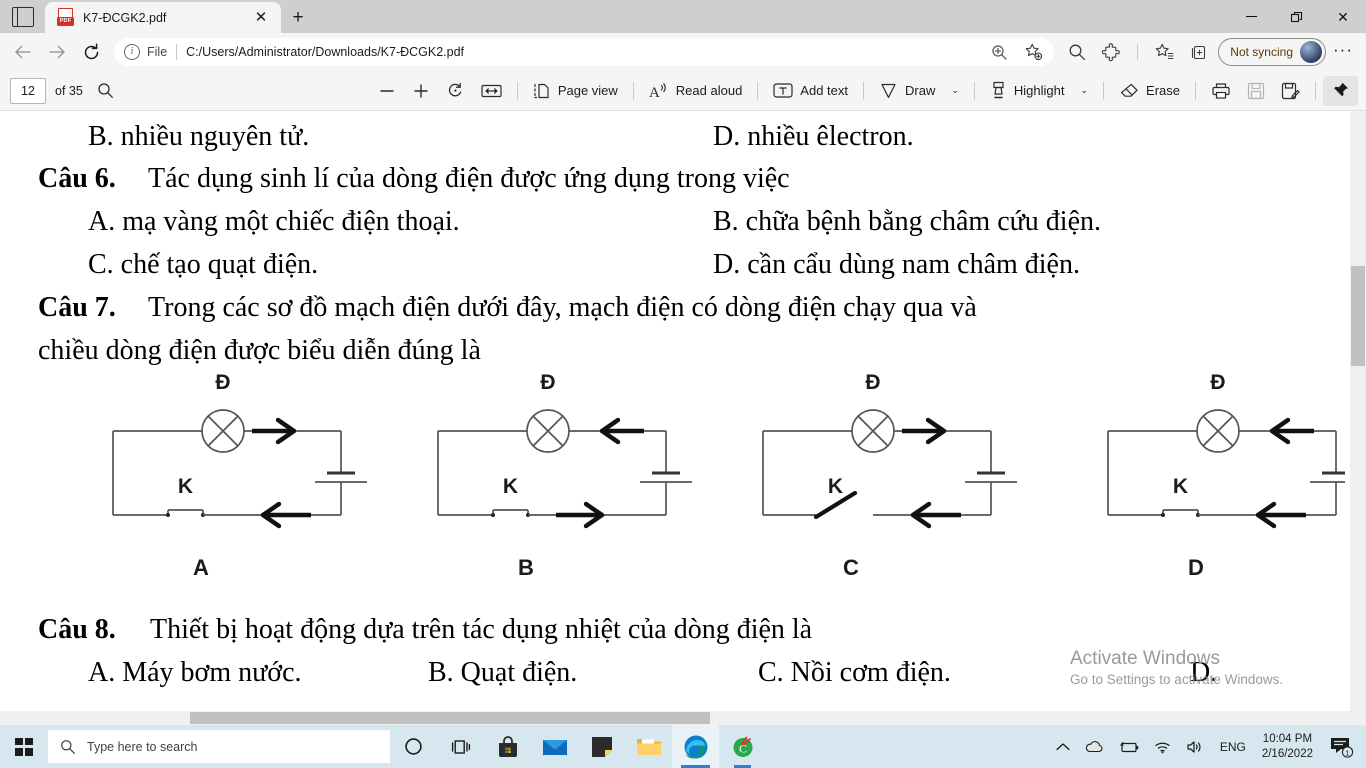  I want to click on maximize-button, so click(1297, 16).